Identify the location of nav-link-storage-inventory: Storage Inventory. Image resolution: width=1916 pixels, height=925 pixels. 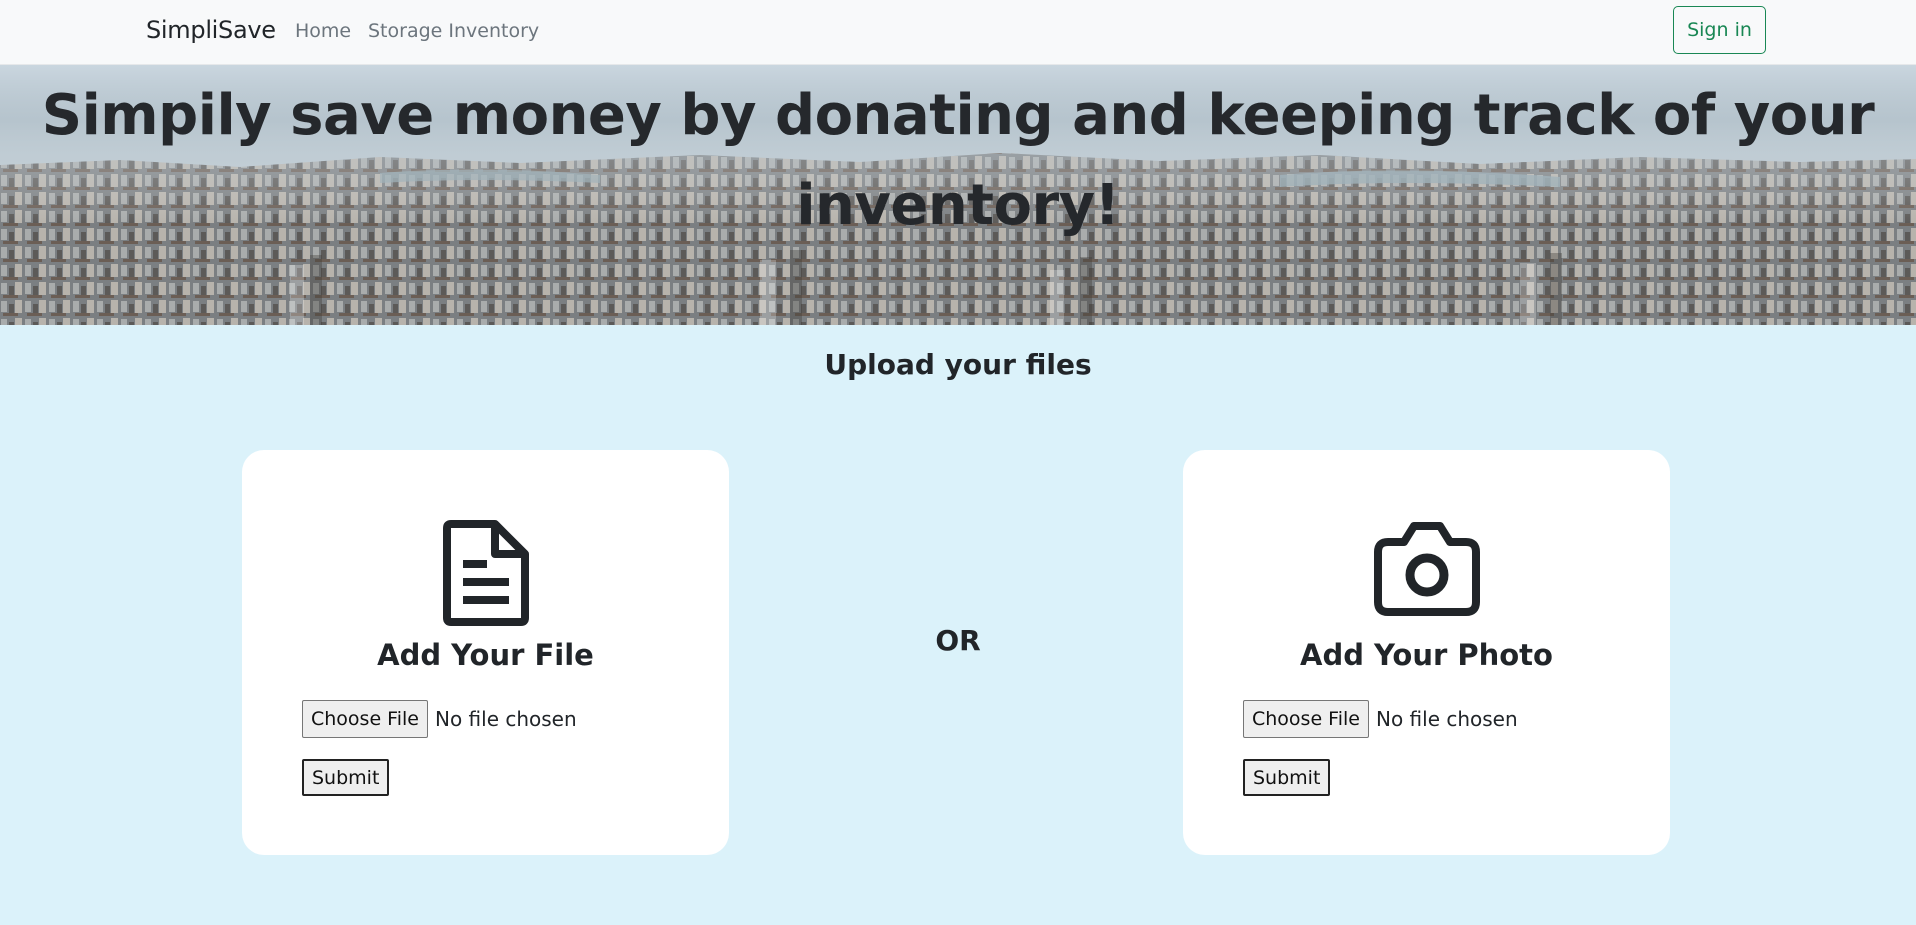
(453, 31).